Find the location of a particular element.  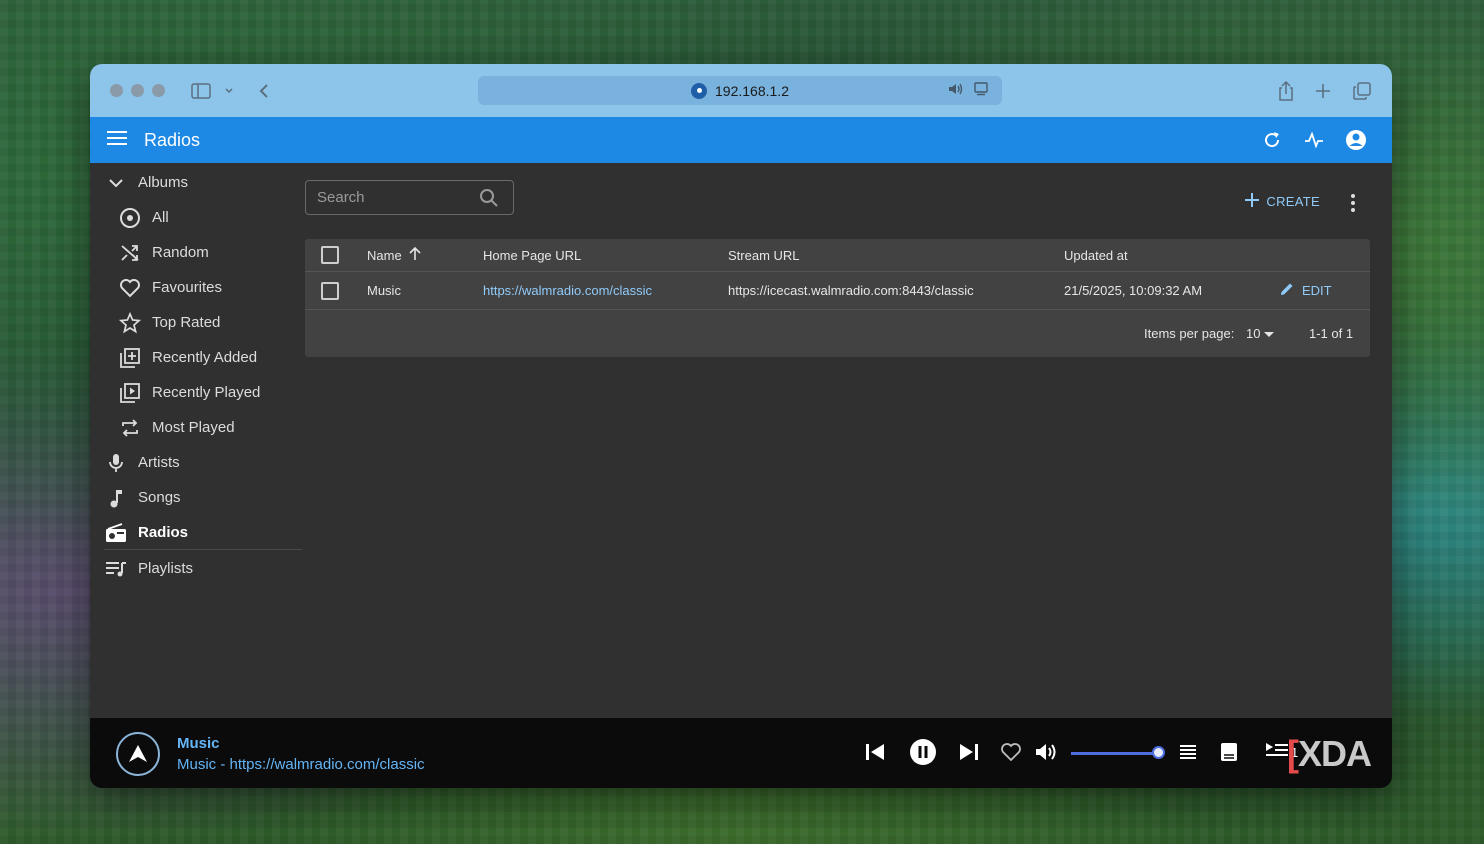

minimize-window-button is located at coordinates (137, 90).